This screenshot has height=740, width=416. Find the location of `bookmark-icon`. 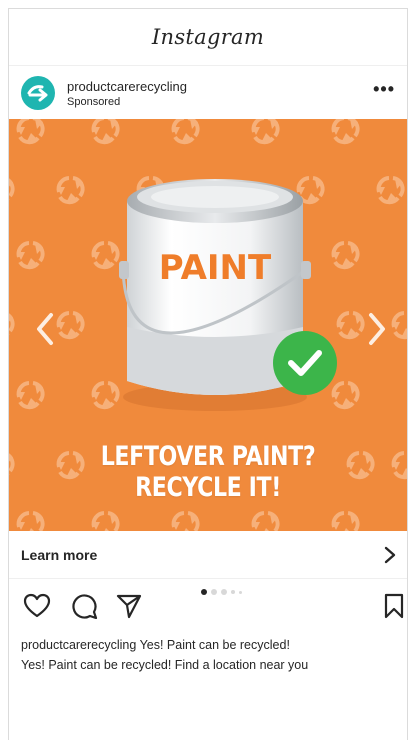

bookmark-icon is located at coordinates (394, 606).